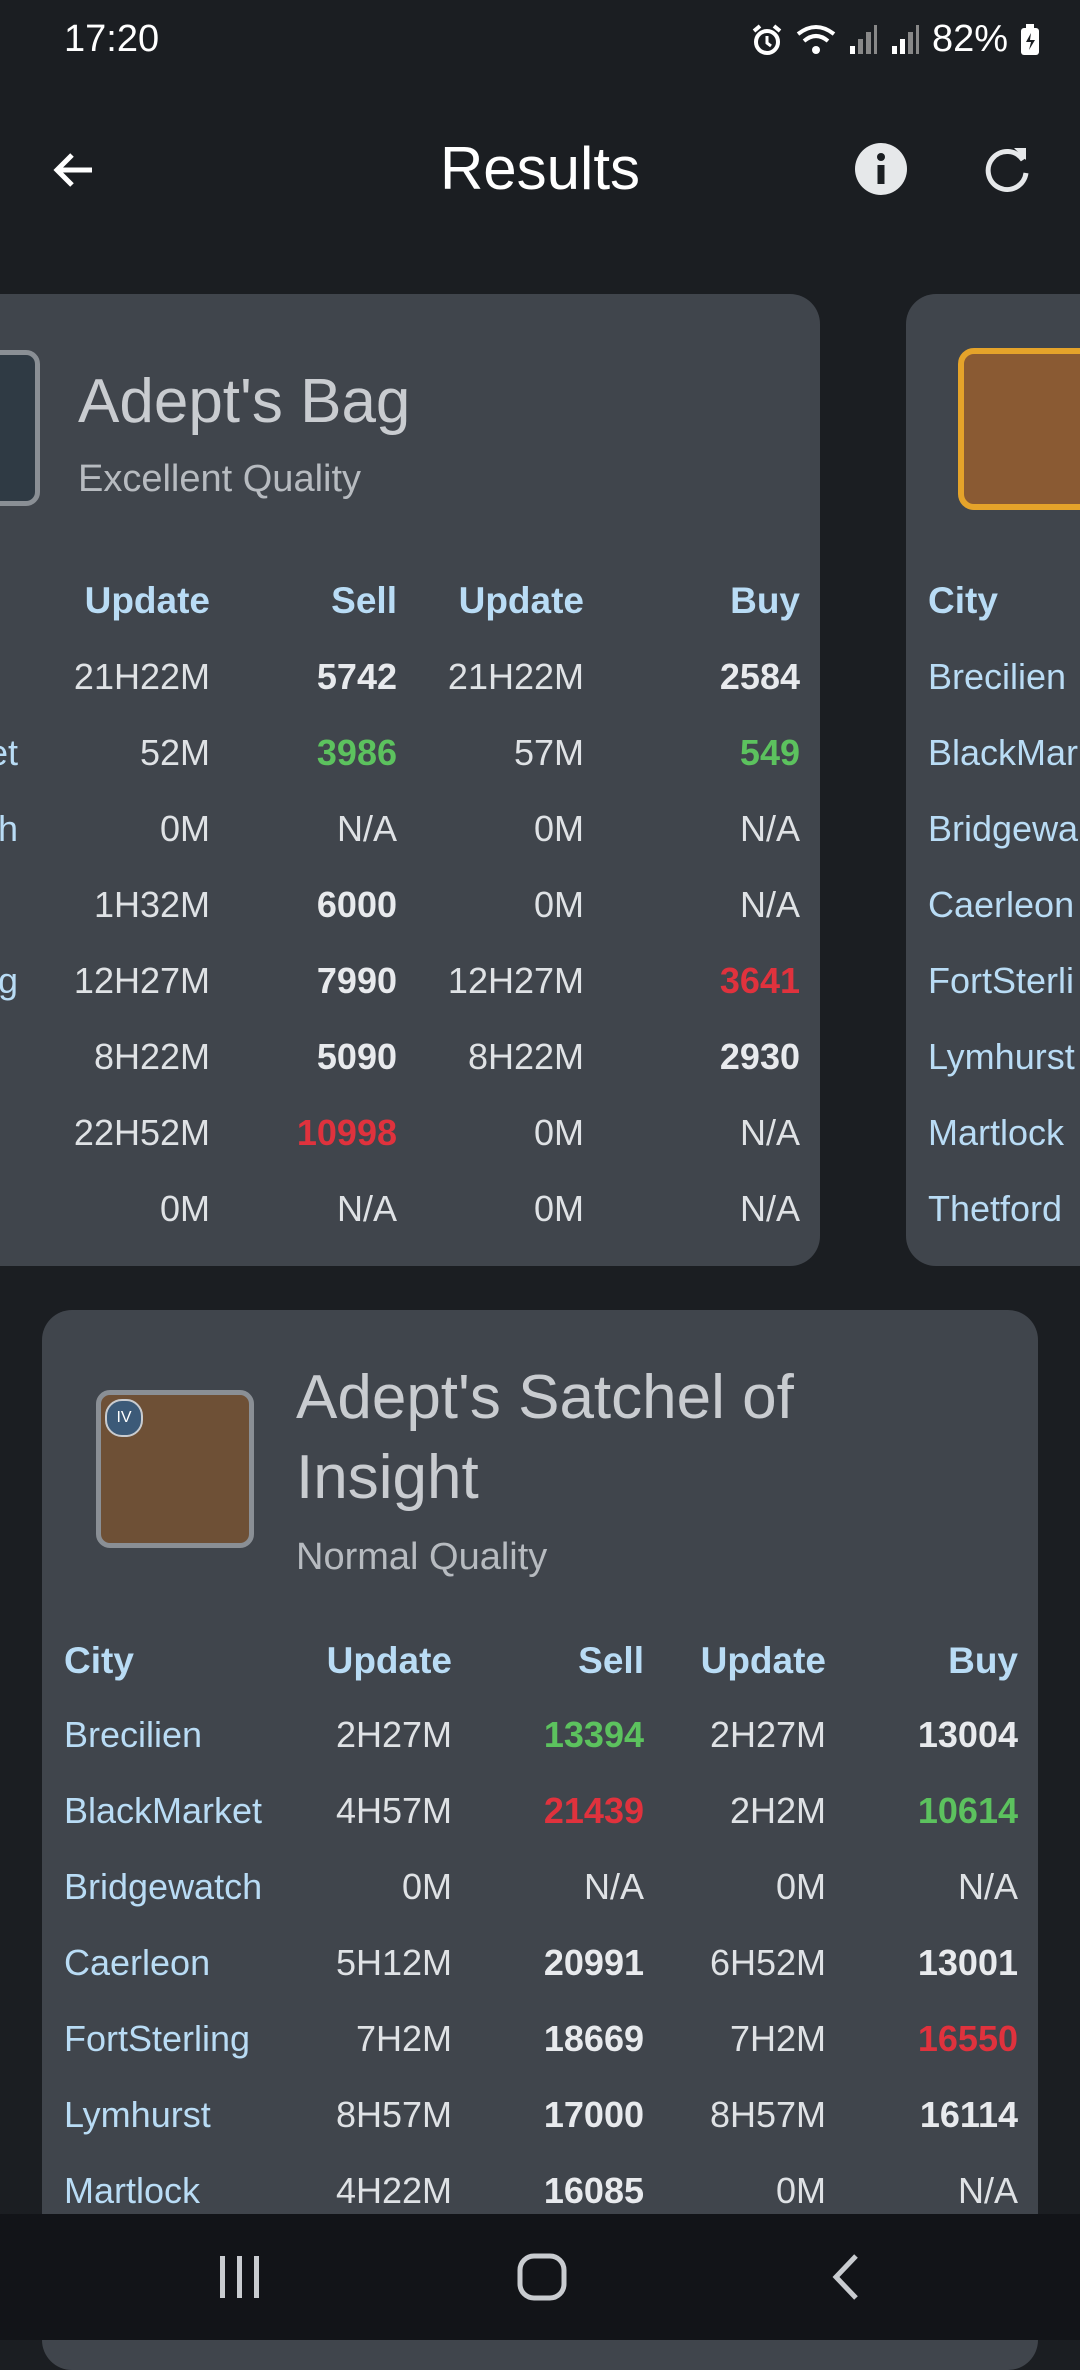  What do you see at coordinates (356, 752) in the screenshot?
I see `sell-price: 3986` at bounding box center [356, 752].